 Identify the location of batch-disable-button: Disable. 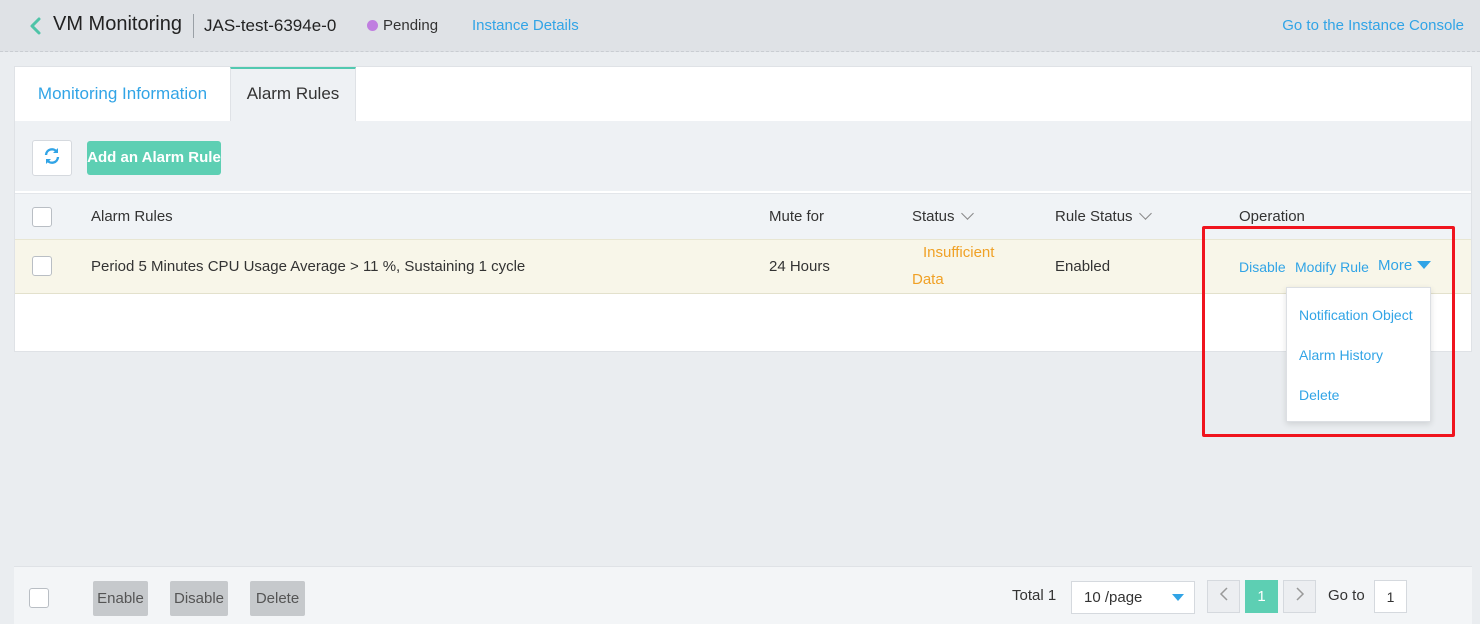
(199, 598).